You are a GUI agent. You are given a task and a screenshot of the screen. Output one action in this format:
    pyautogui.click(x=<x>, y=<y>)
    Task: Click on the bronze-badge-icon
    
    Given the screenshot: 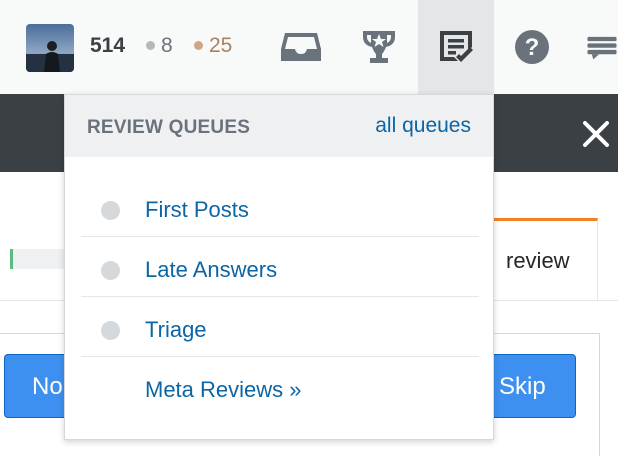 What is the action you would take?
    pyautogui.click(x=198, y=45)
    